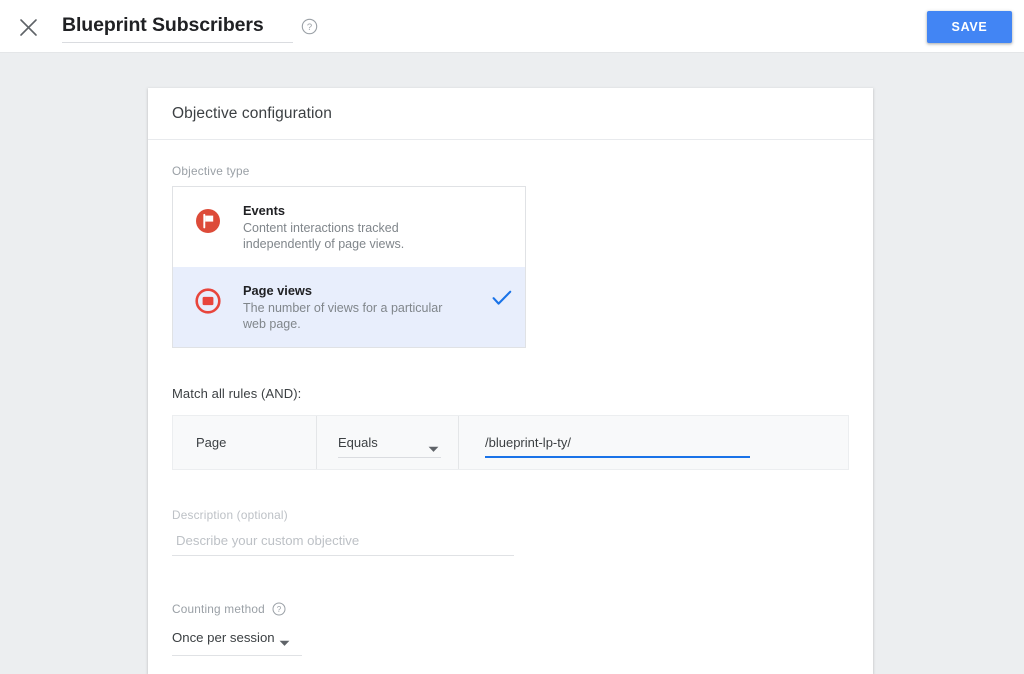  I want to click on option-title: Page views, so click(278, 290).